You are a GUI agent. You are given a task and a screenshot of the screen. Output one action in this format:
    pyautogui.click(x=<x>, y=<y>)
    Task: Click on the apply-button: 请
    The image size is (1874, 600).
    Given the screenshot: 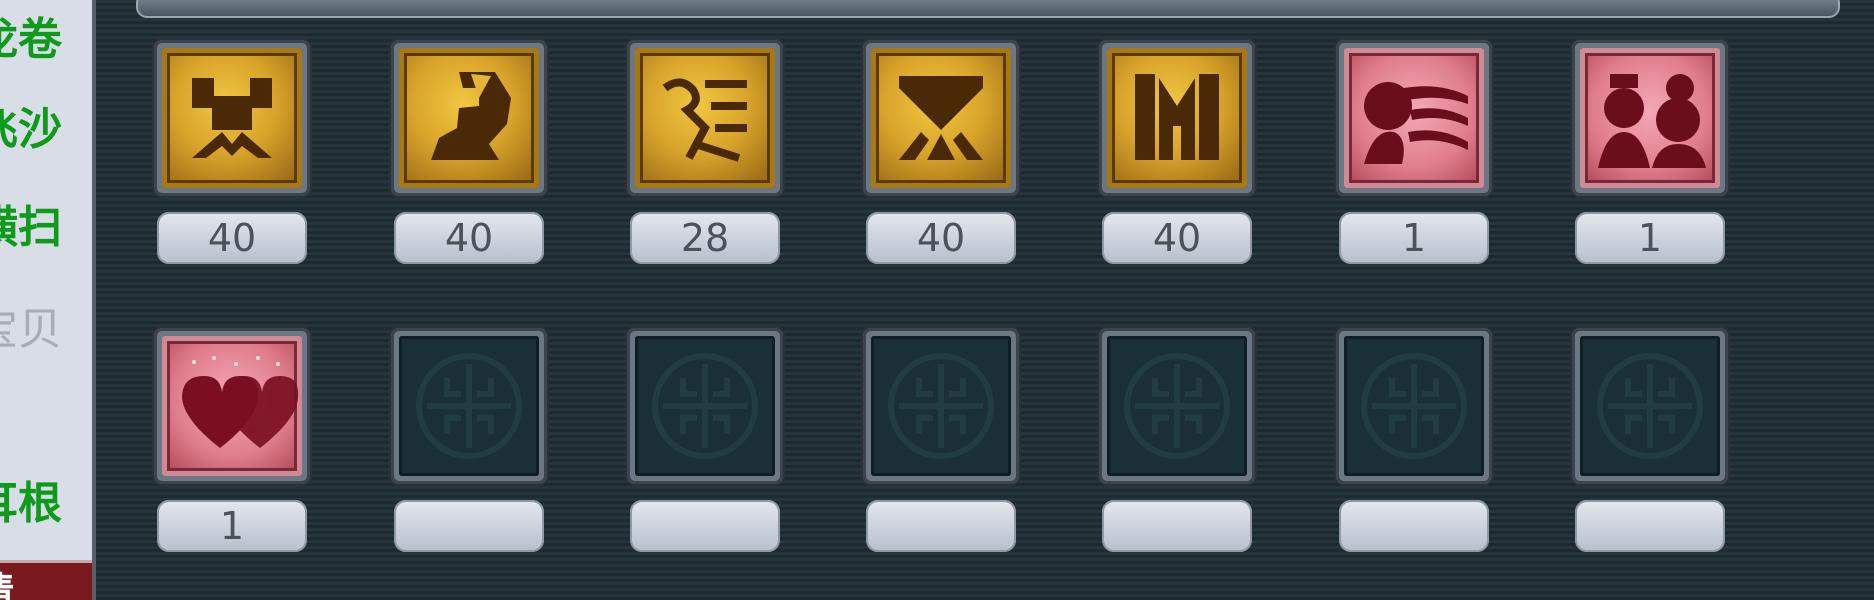 What is the action you would take?
    pyautogui.click(x=46, y=580)
    